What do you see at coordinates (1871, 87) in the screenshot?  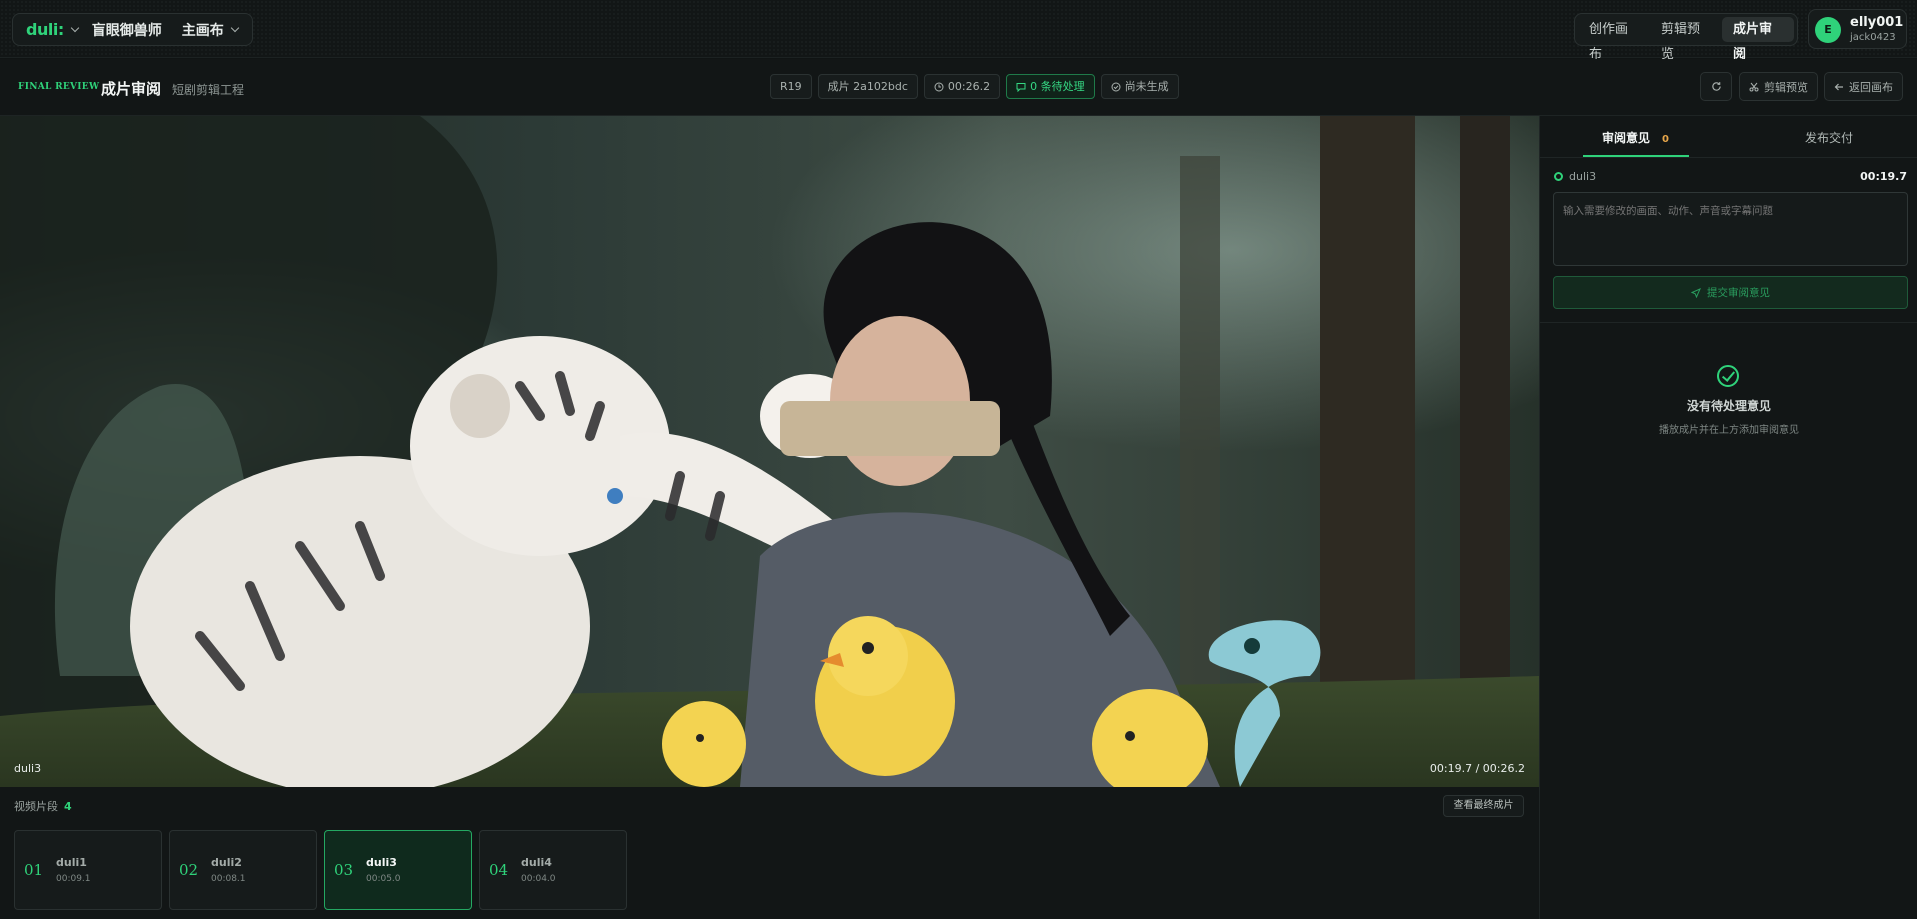 I see `back-to-canvas-label: 返回画布` at bounding box center [1871, 87].